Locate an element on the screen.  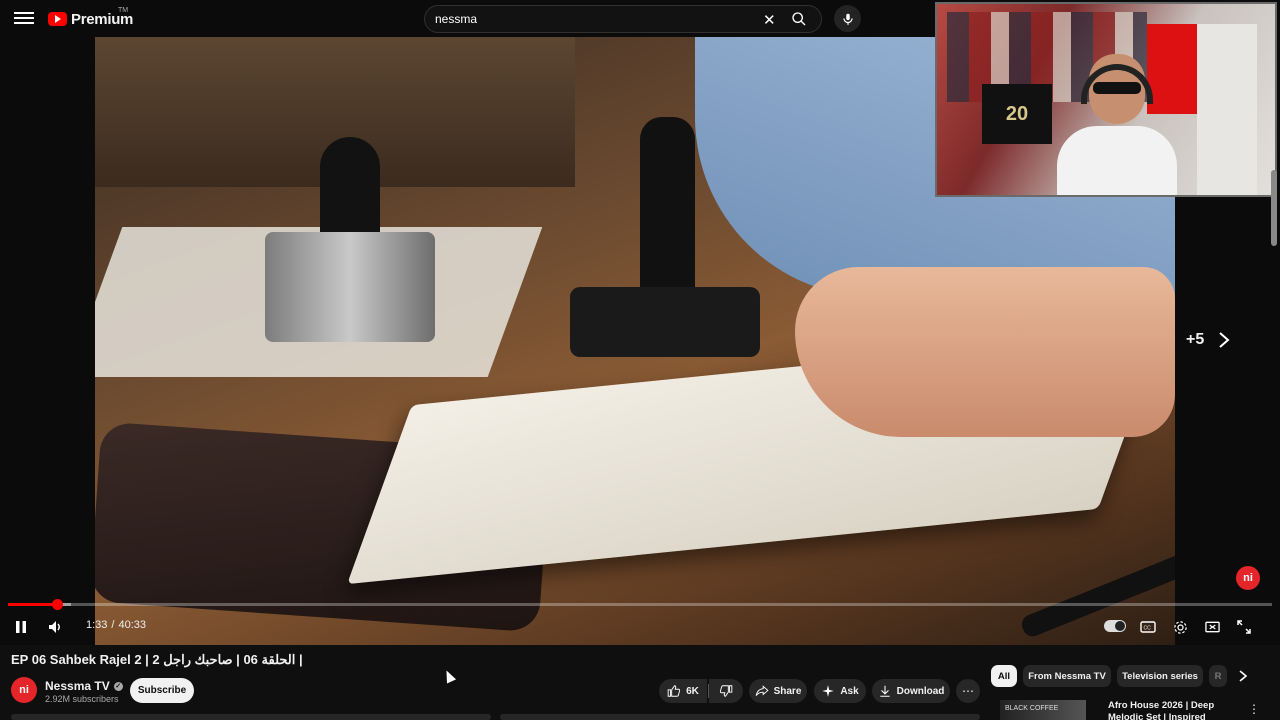
like-button: 6K is located at coordinates (683, 691).